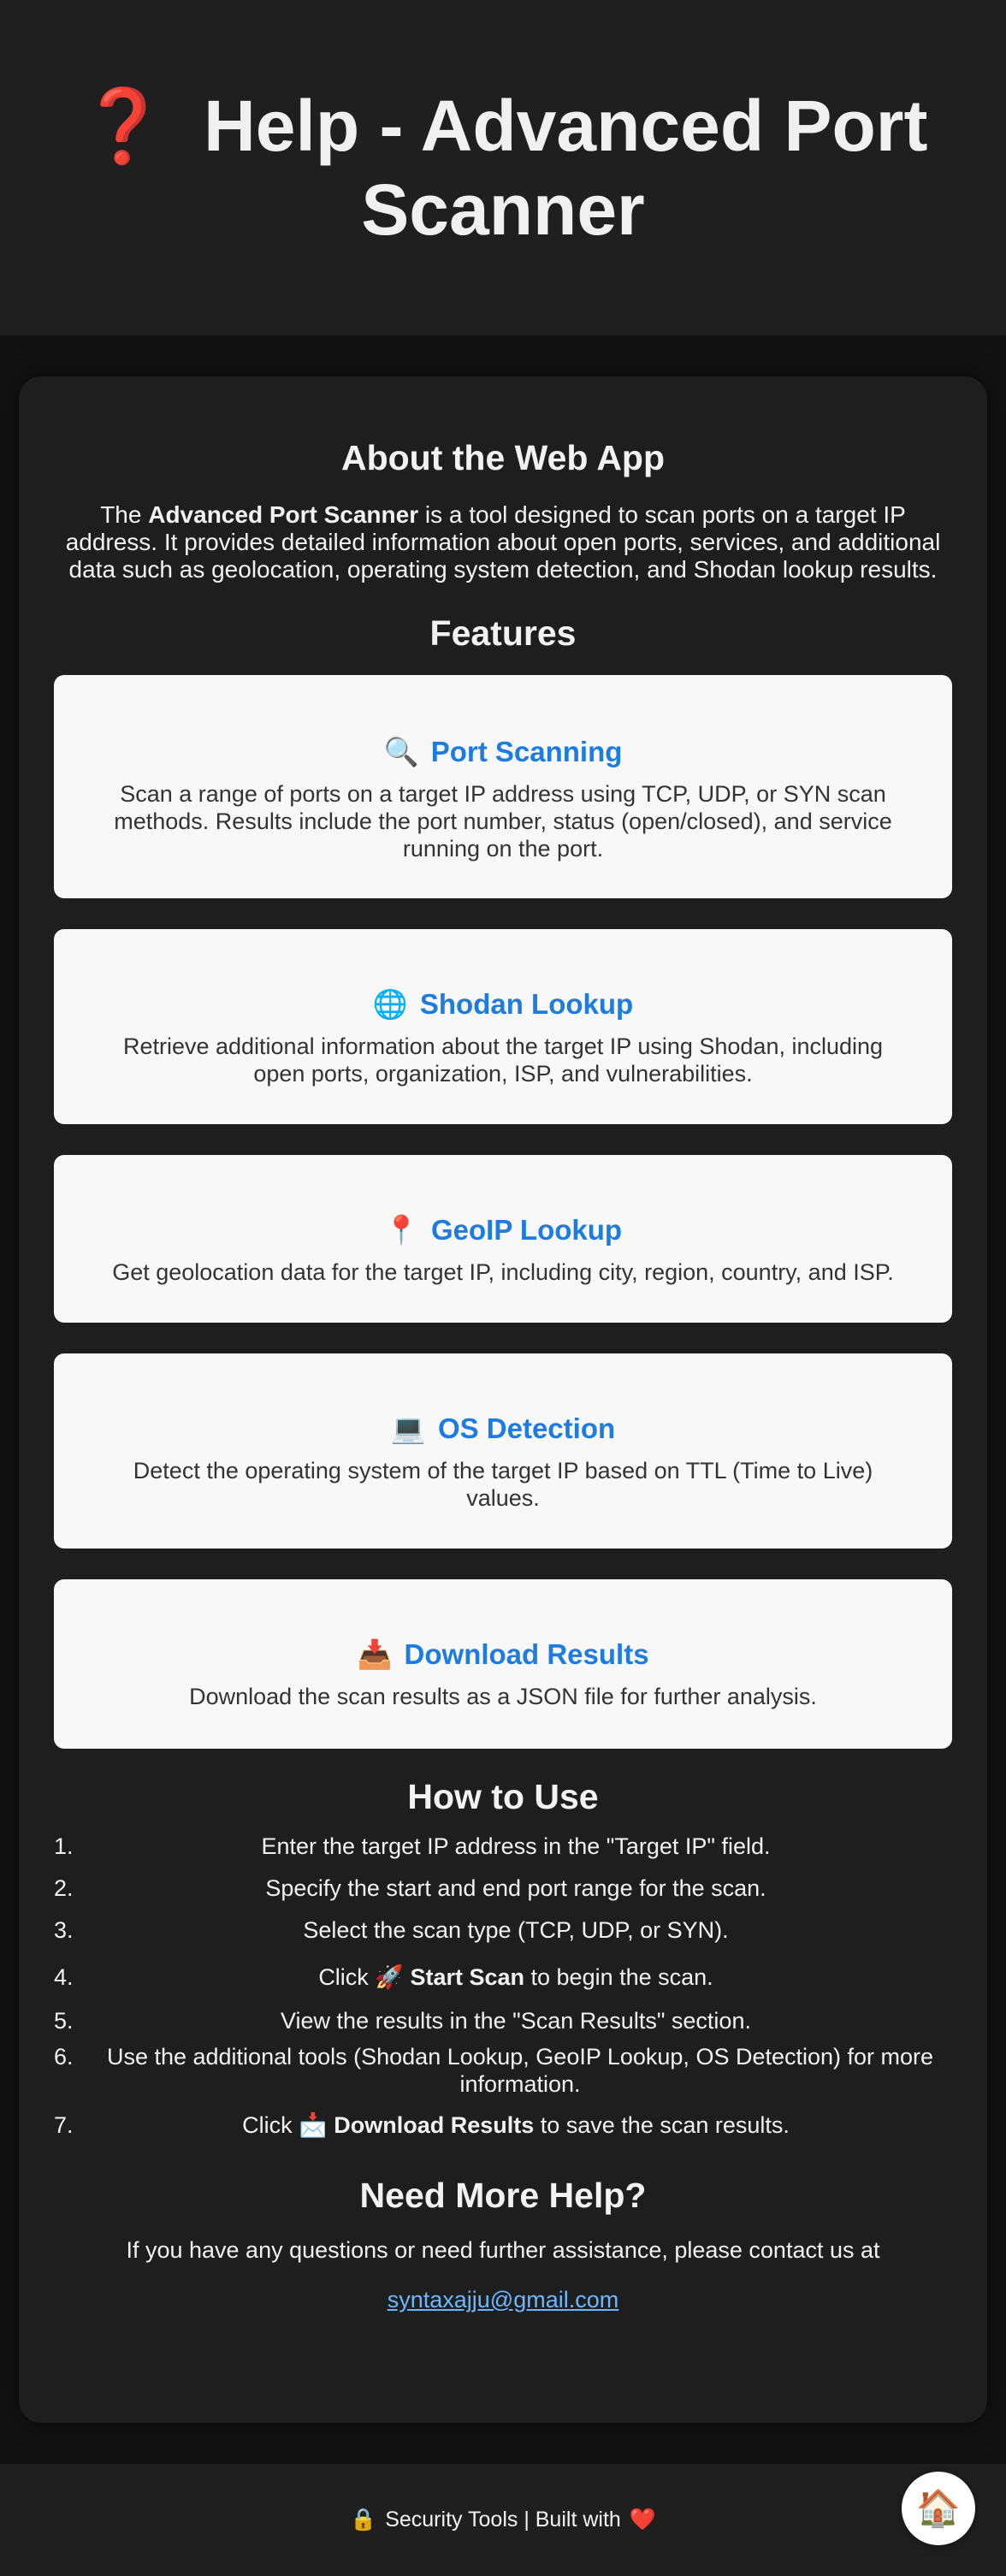 Image resolution: width=1006 pixels, height=2576 pixels. What do you see at coordinates (408, 1428) in the screenshot?
I see `laptop-icon: 💻` at bounding box center [408, 1428].